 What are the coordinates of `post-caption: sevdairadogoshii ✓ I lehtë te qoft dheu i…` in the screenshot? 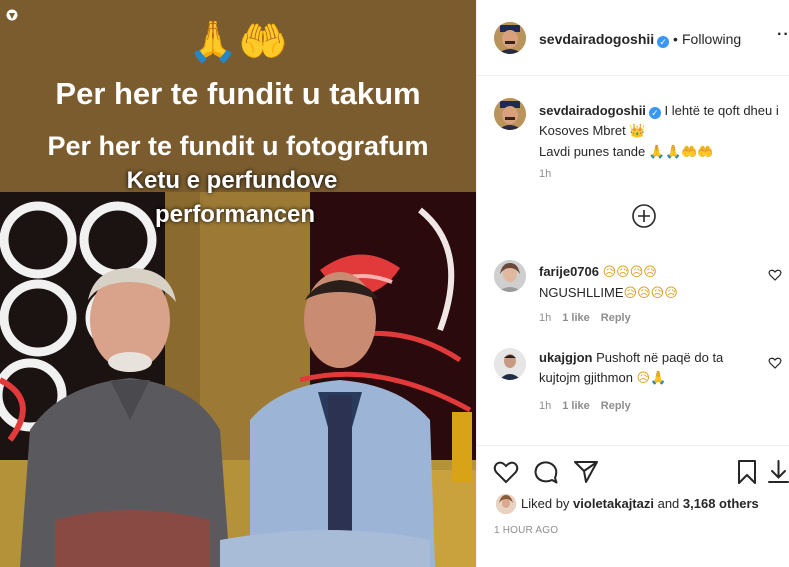 It's located at (659, 132).